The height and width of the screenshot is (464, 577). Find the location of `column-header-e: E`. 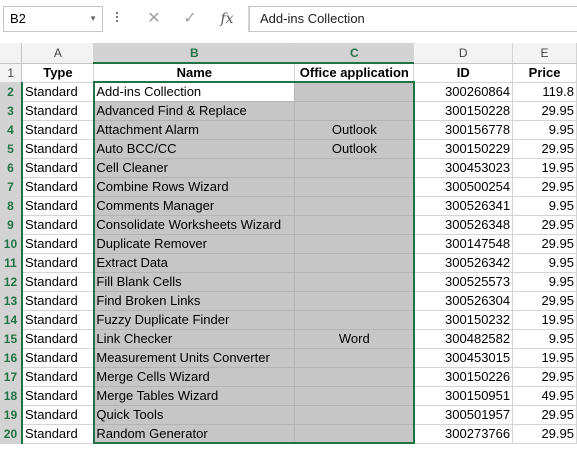

column-header-e: E is located at coordinates (544, 53).